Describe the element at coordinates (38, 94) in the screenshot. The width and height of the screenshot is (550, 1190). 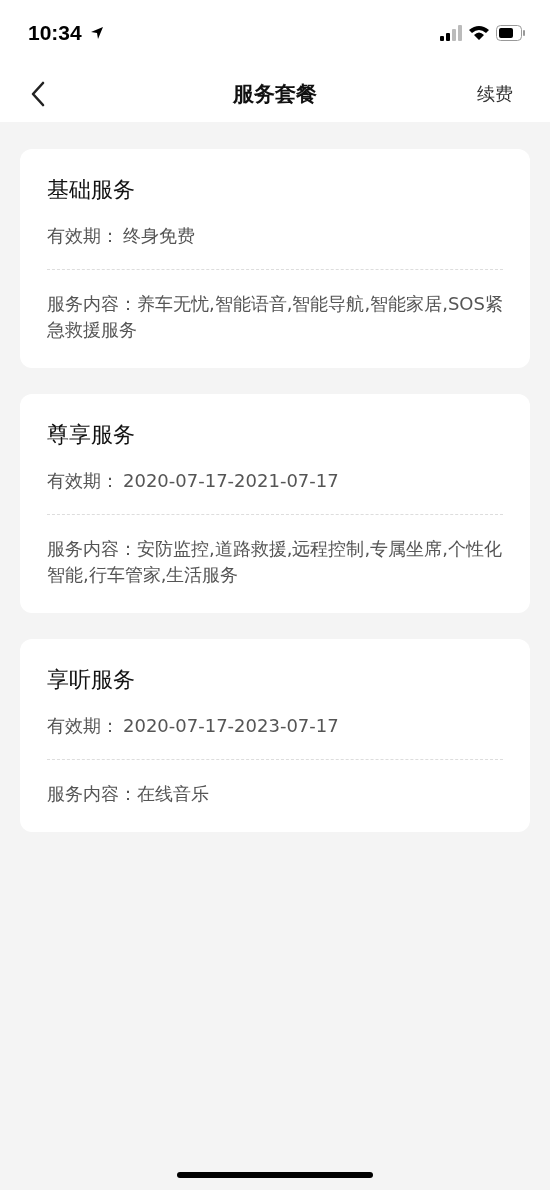
I see `back-icon` at that location.